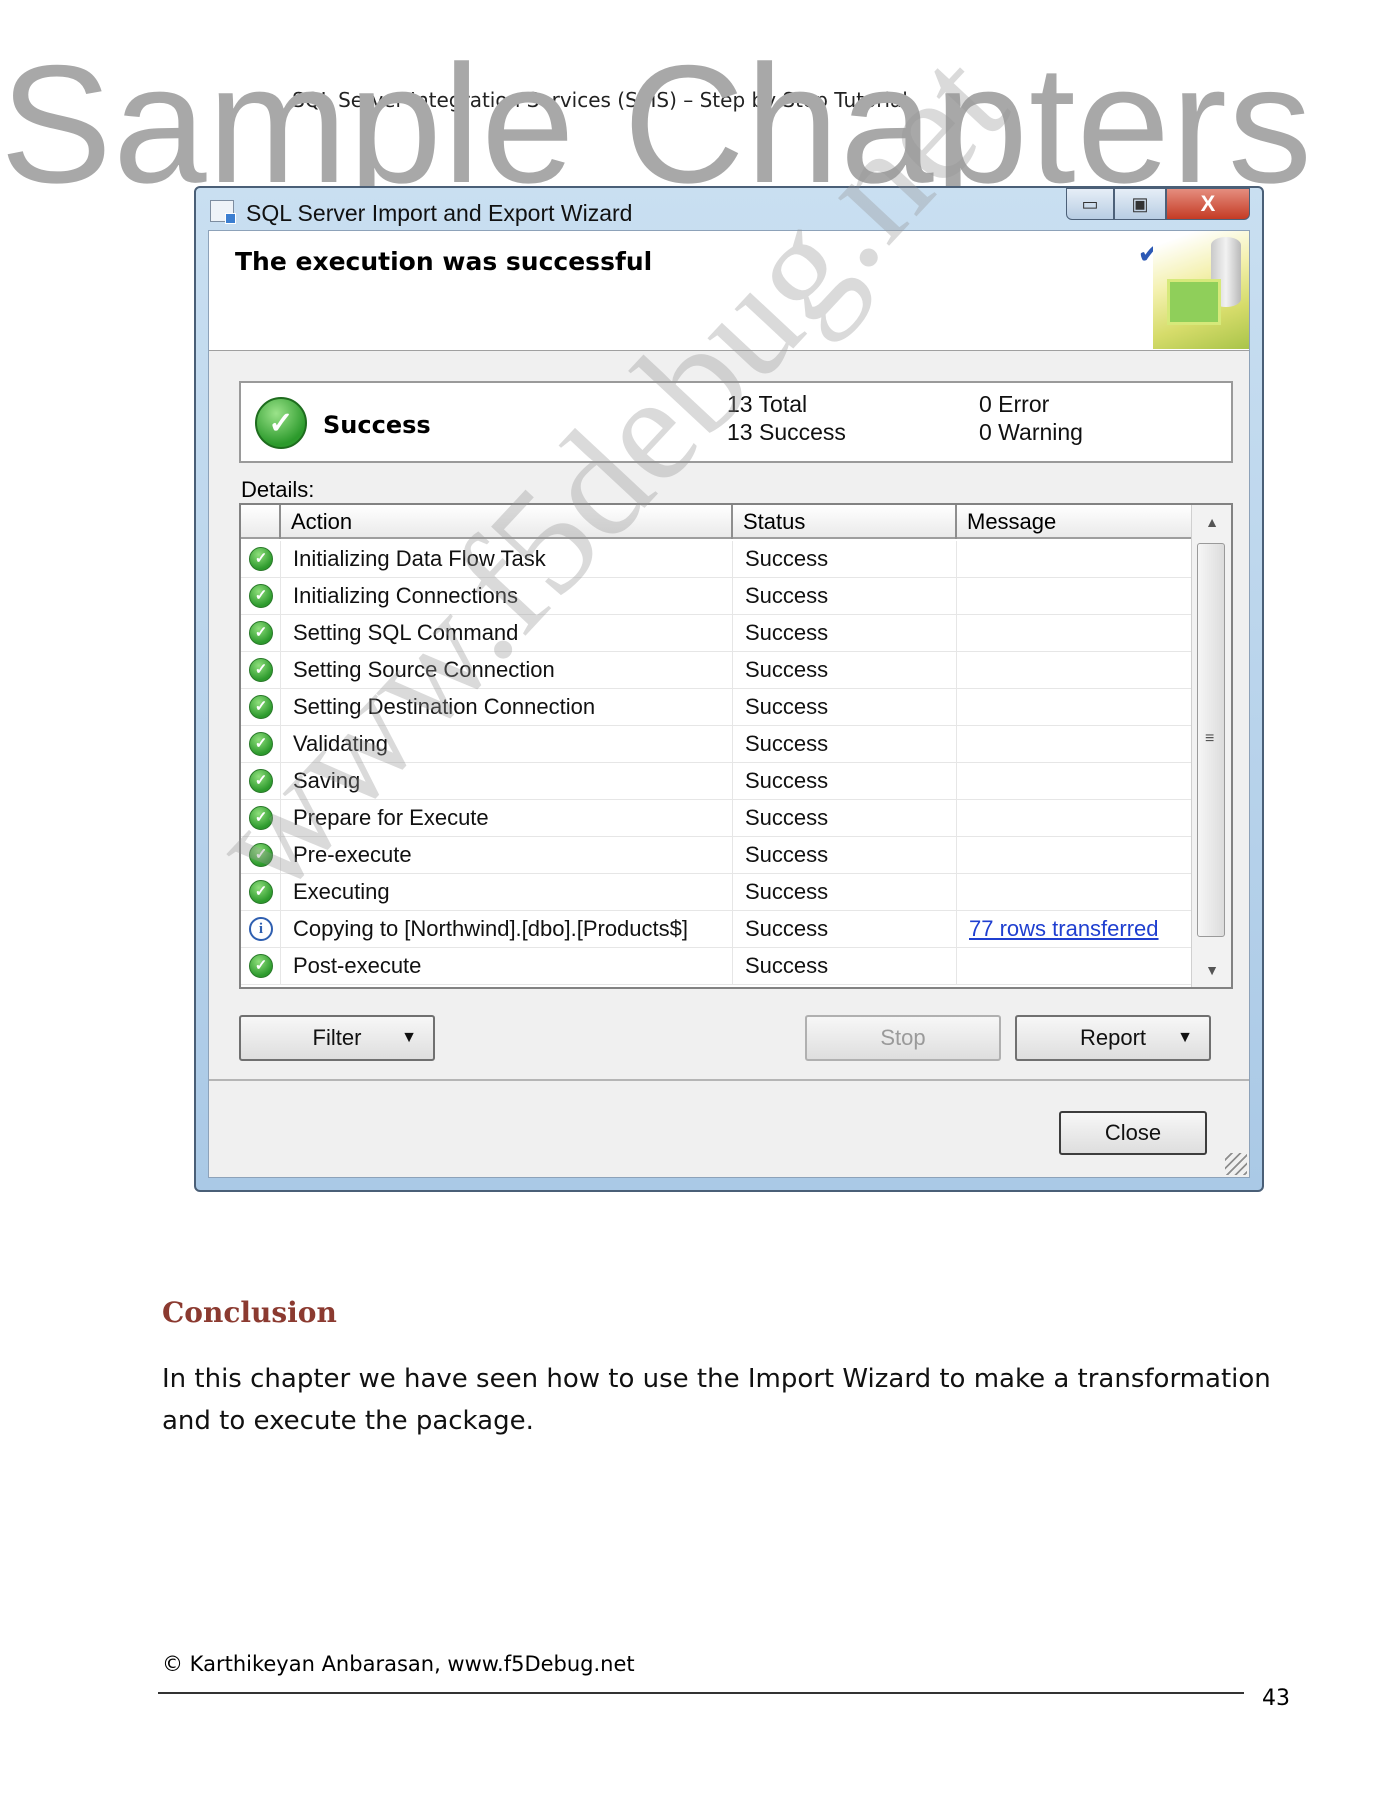  I want to click on error-count: 0 Error, so click(1014, 404).